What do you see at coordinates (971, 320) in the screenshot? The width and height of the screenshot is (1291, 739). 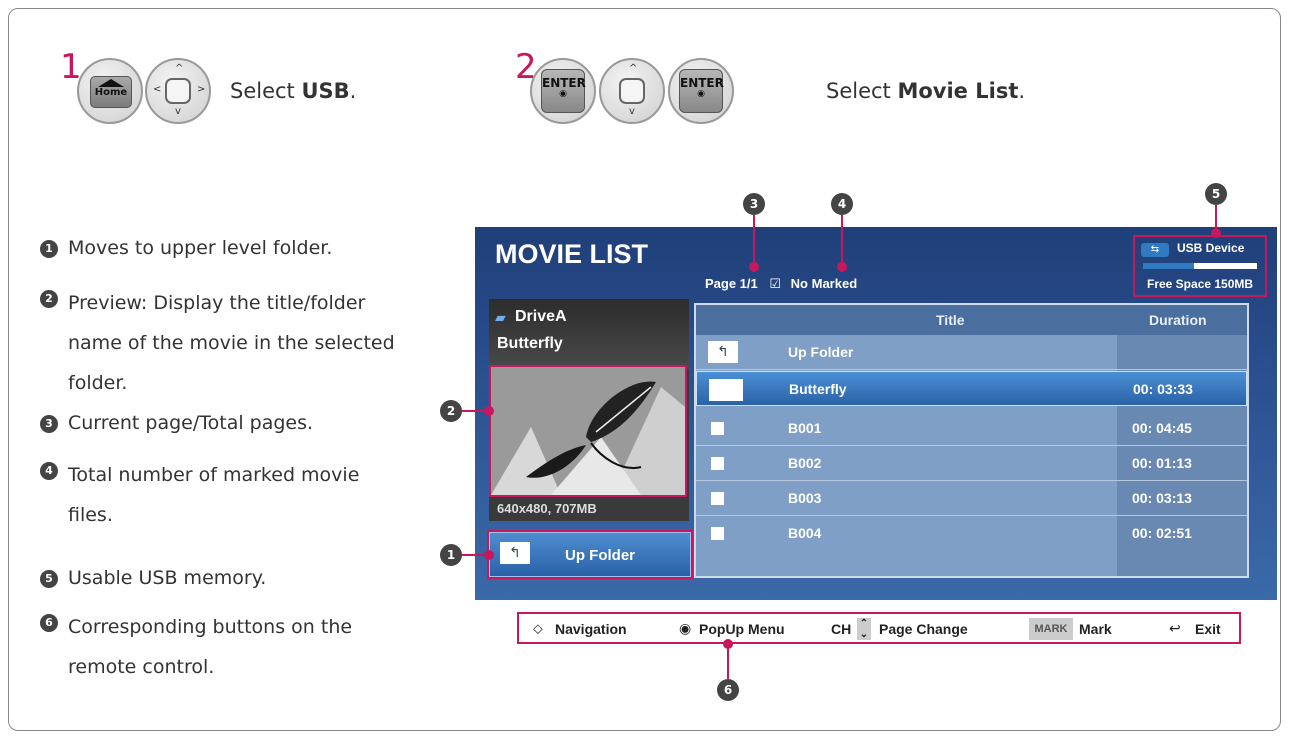 I see `table-header: Title Duration` at bounding box center [971, 320].